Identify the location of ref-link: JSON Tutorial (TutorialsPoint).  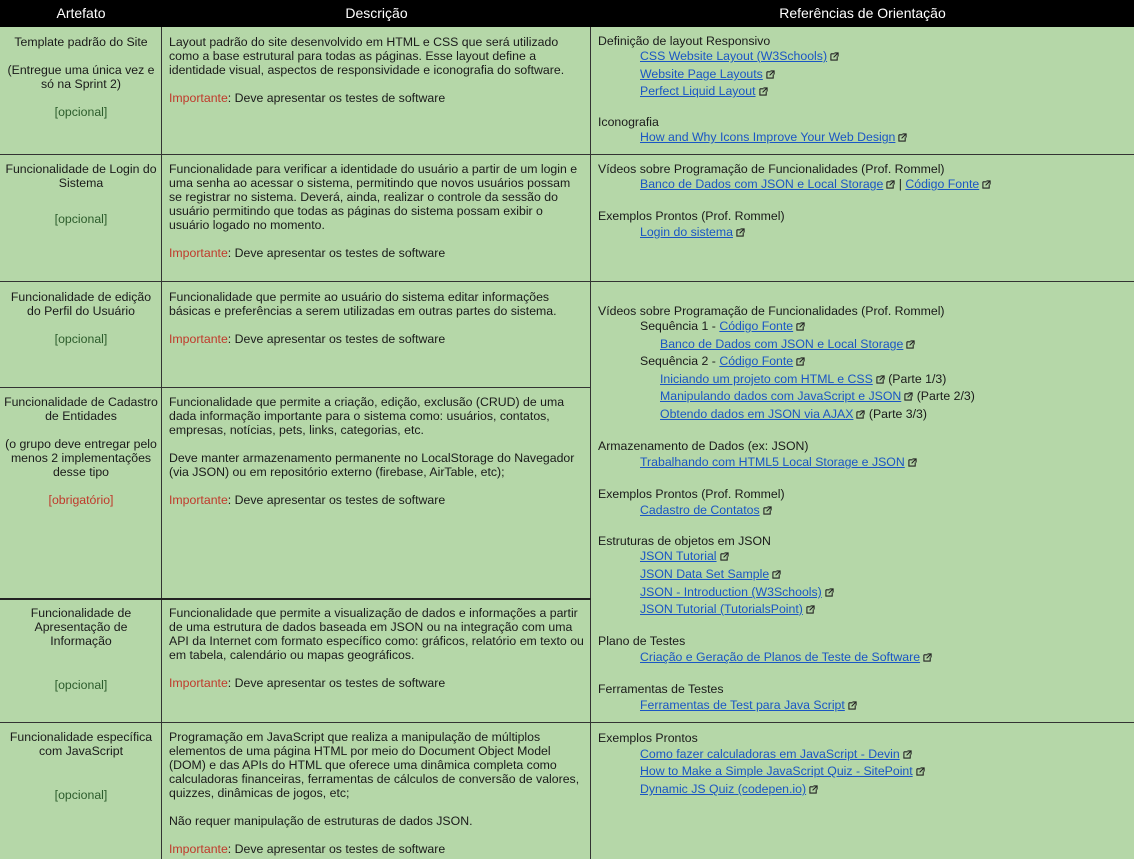
(721, 609).